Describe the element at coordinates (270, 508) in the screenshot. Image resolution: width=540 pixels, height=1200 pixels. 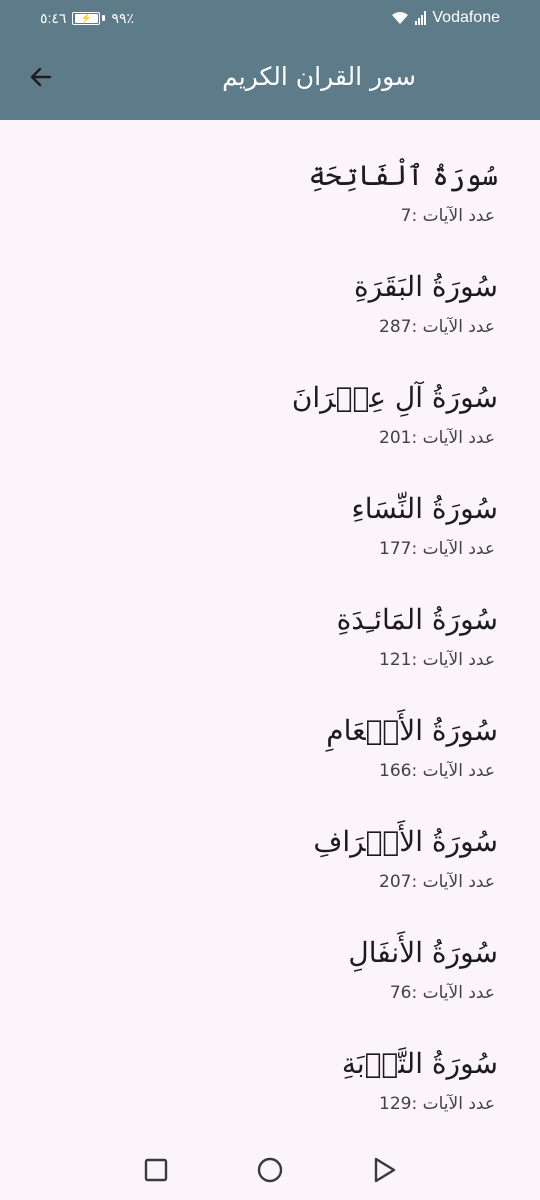
I see `sura-item: سُورَةُ النِّسَاءِ عدد الآيات :177` at that location.